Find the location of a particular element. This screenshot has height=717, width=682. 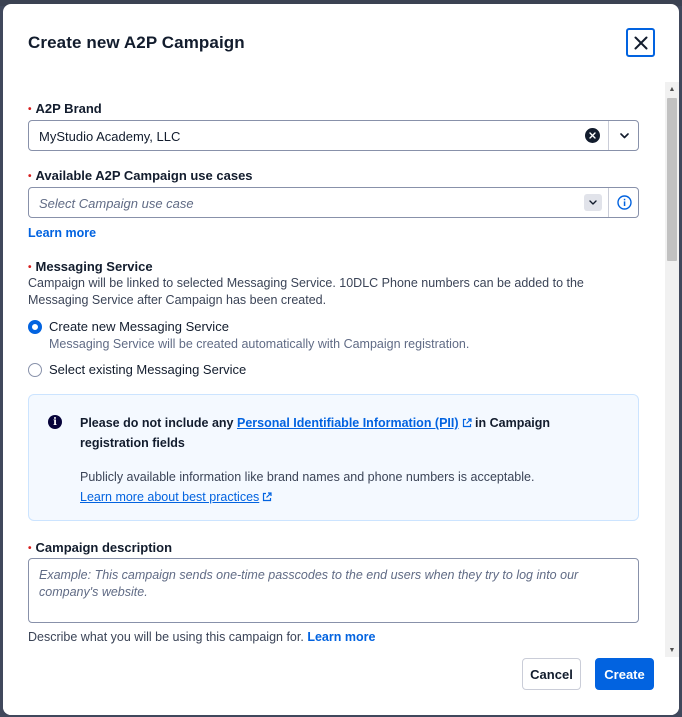

use-case-select: Select Campaign use case is located at coordinates (333, 202).